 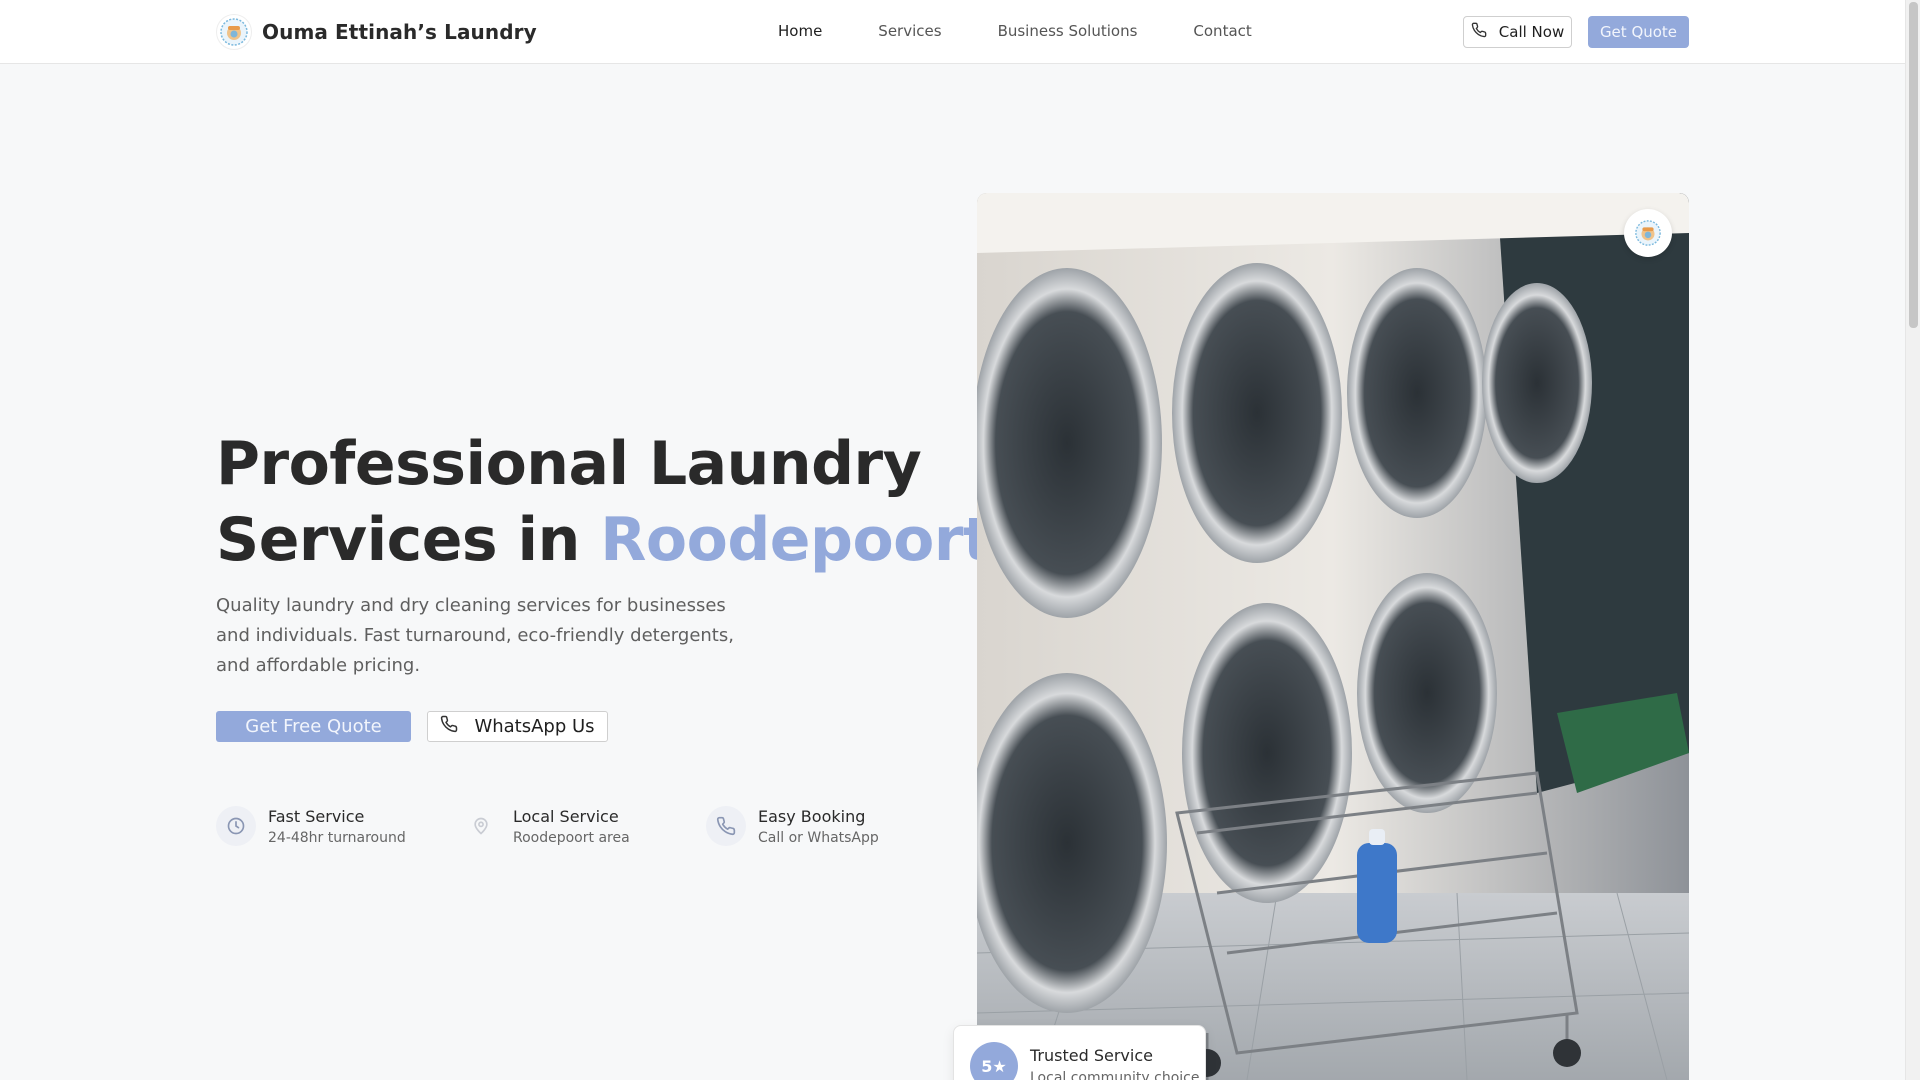 What do you see at coordinates (1531, 32) in the screenshot?
I see `call-now-label: Call Now` at bounding box center [1531, 32].